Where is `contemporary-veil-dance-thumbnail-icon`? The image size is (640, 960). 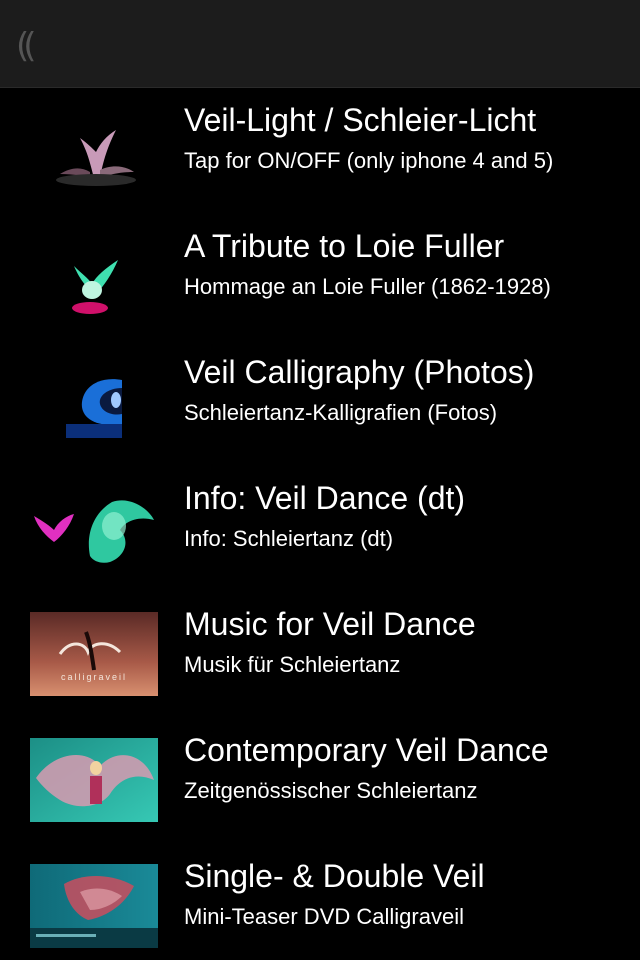
contemporary-veil-dance-thumbnail-icon is located at coordinates (94, 780).